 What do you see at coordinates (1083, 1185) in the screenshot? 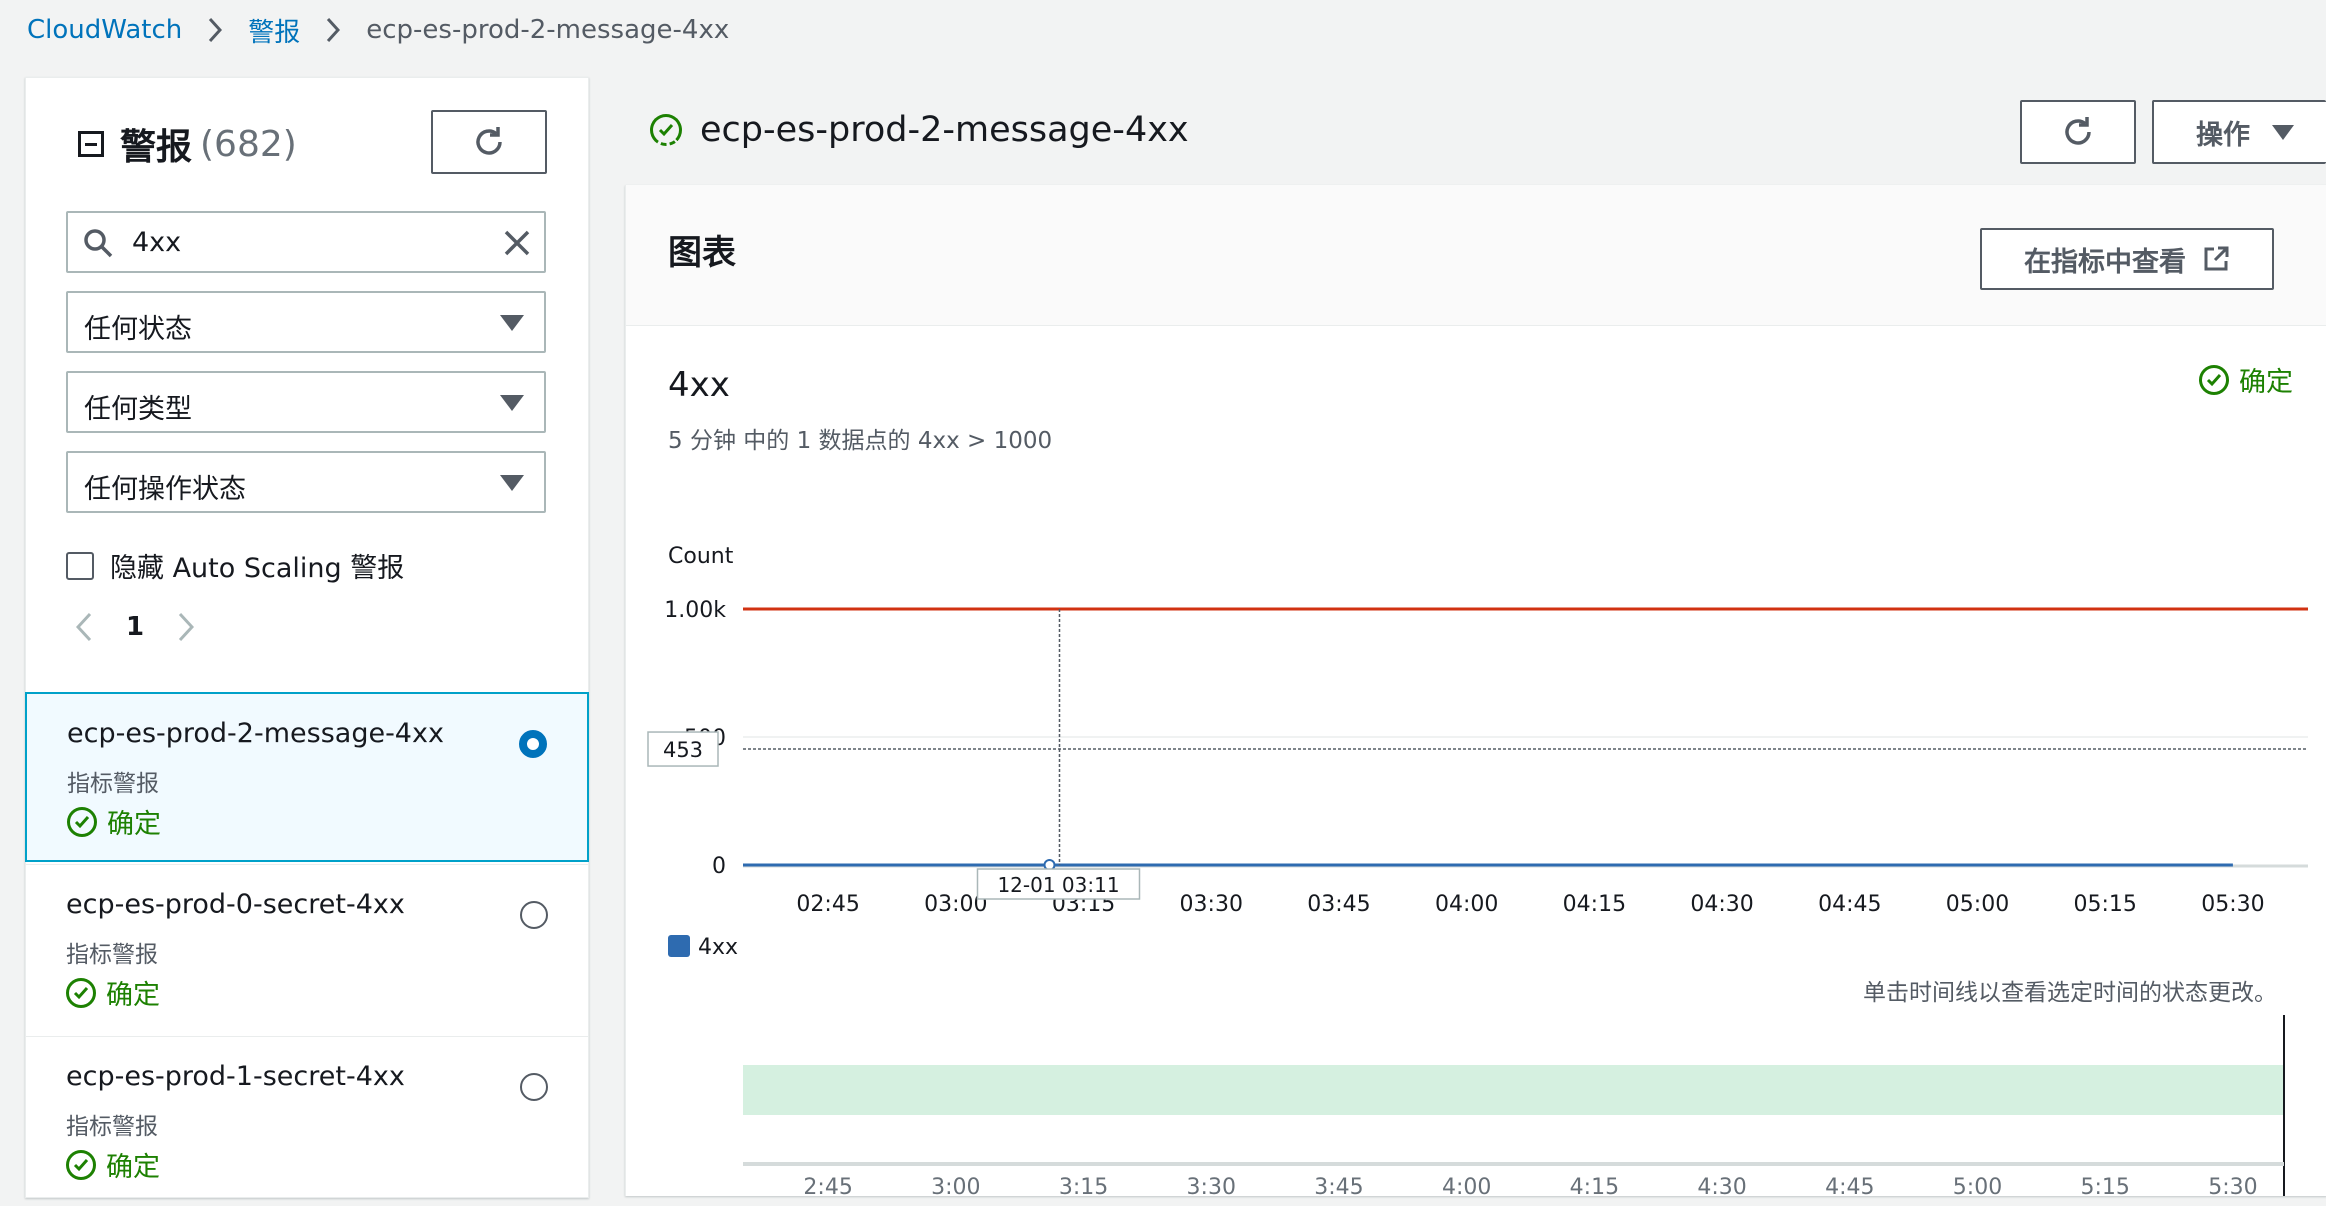
I see `timeline-tick-label: 3:15` at bounding box center [1083, 1185].